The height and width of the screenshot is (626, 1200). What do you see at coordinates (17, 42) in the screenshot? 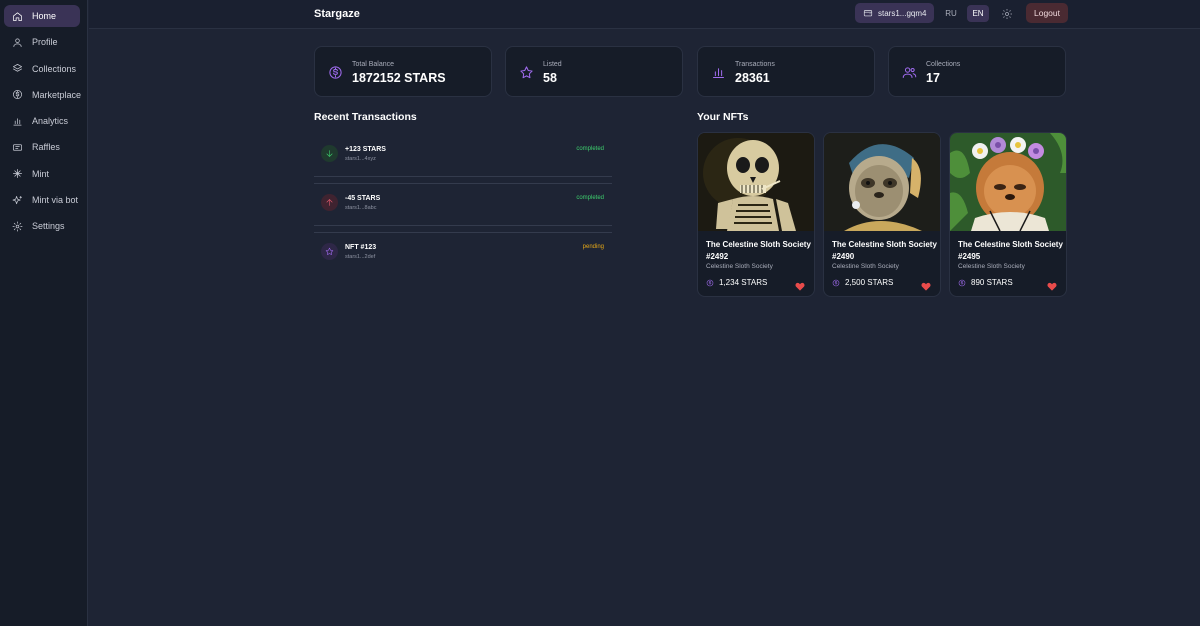
I see `user-icon` at bounding box center [17, 42].